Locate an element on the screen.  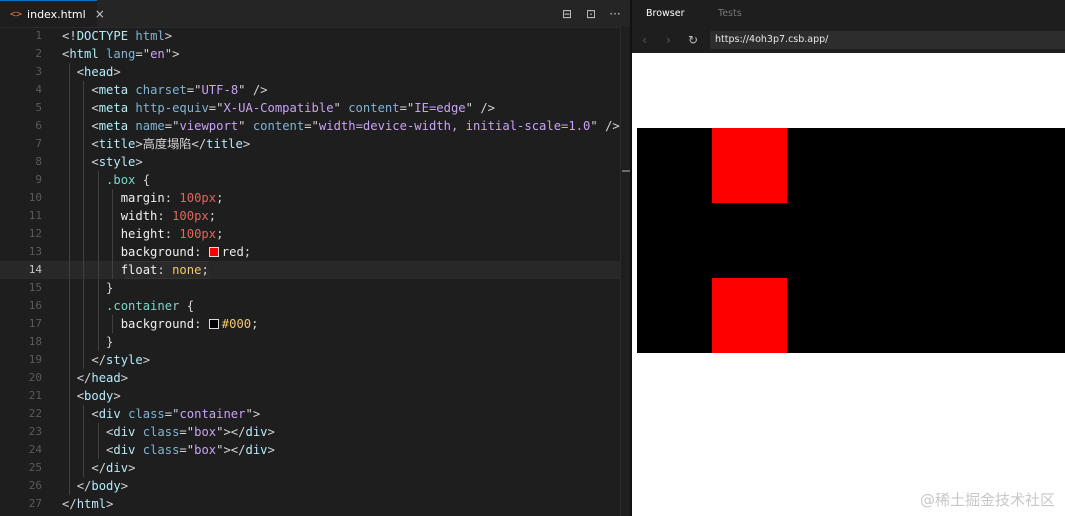
code-line: 3 <head> is located at coordinates (310, 72).